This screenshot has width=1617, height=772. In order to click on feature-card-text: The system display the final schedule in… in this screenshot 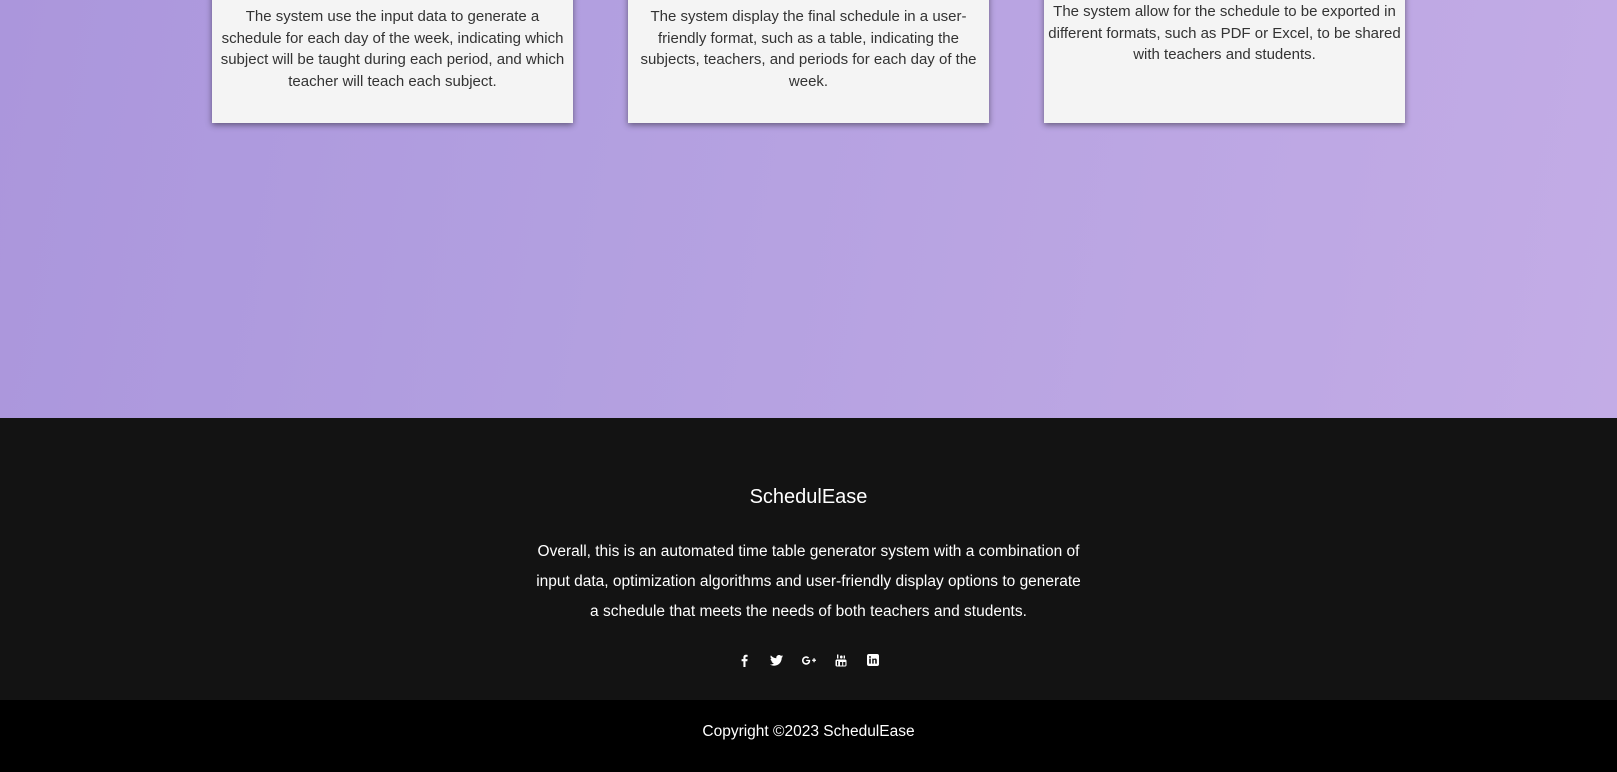, I will do `click(808, 49)`.